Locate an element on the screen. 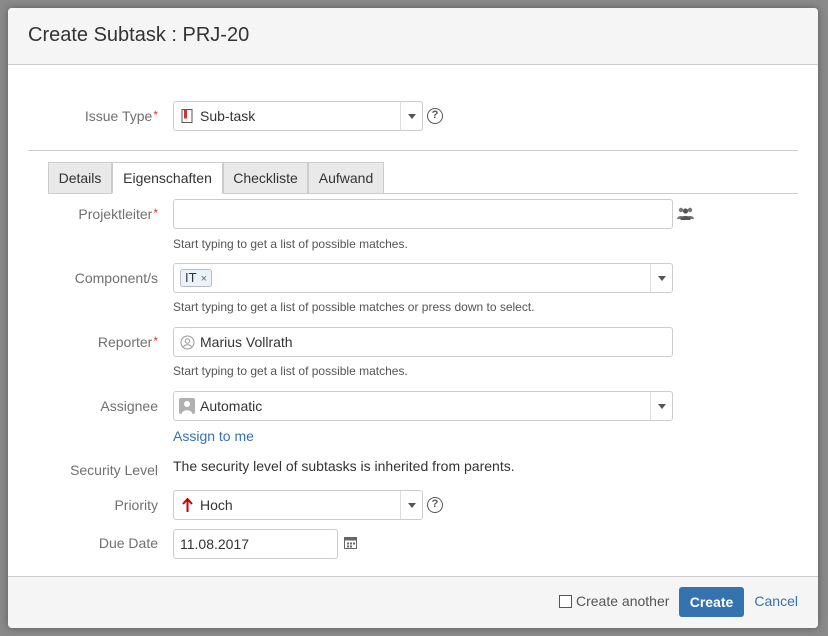  divider is located at coordinates (413, 150).